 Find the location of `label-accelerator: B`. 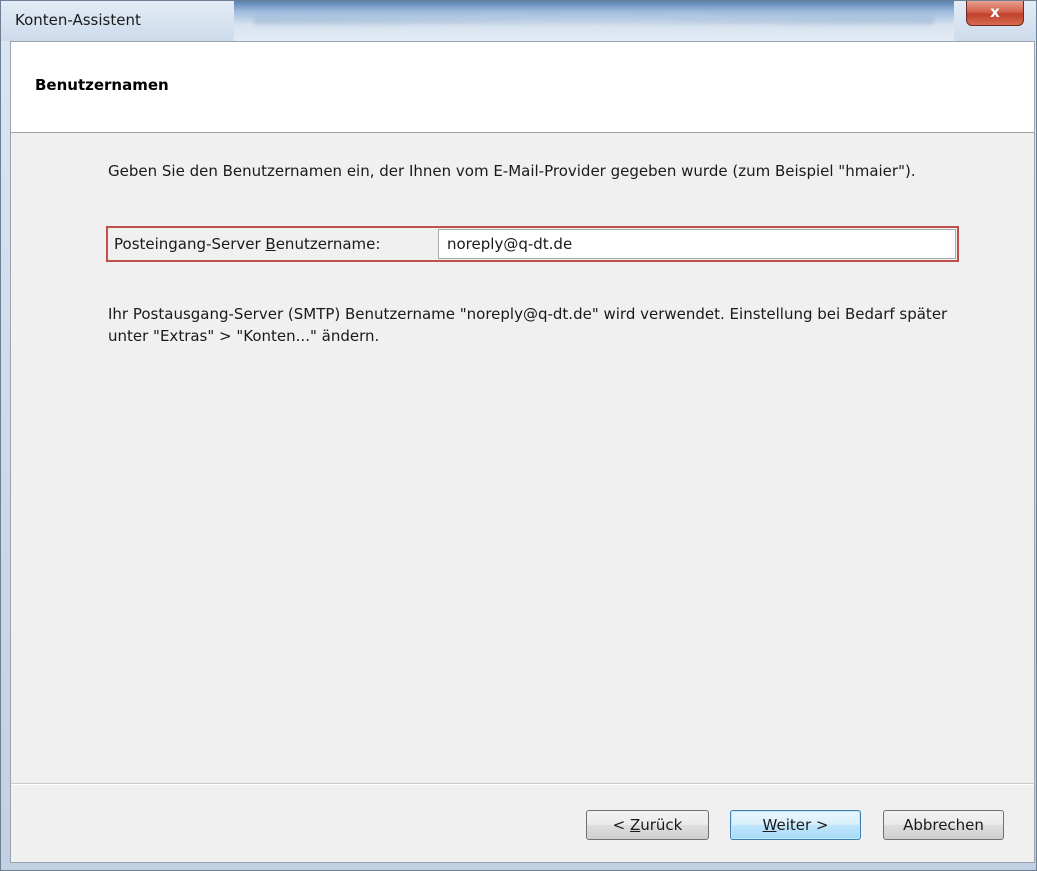

label-accelerator: B is located at coordinates (270, 244).